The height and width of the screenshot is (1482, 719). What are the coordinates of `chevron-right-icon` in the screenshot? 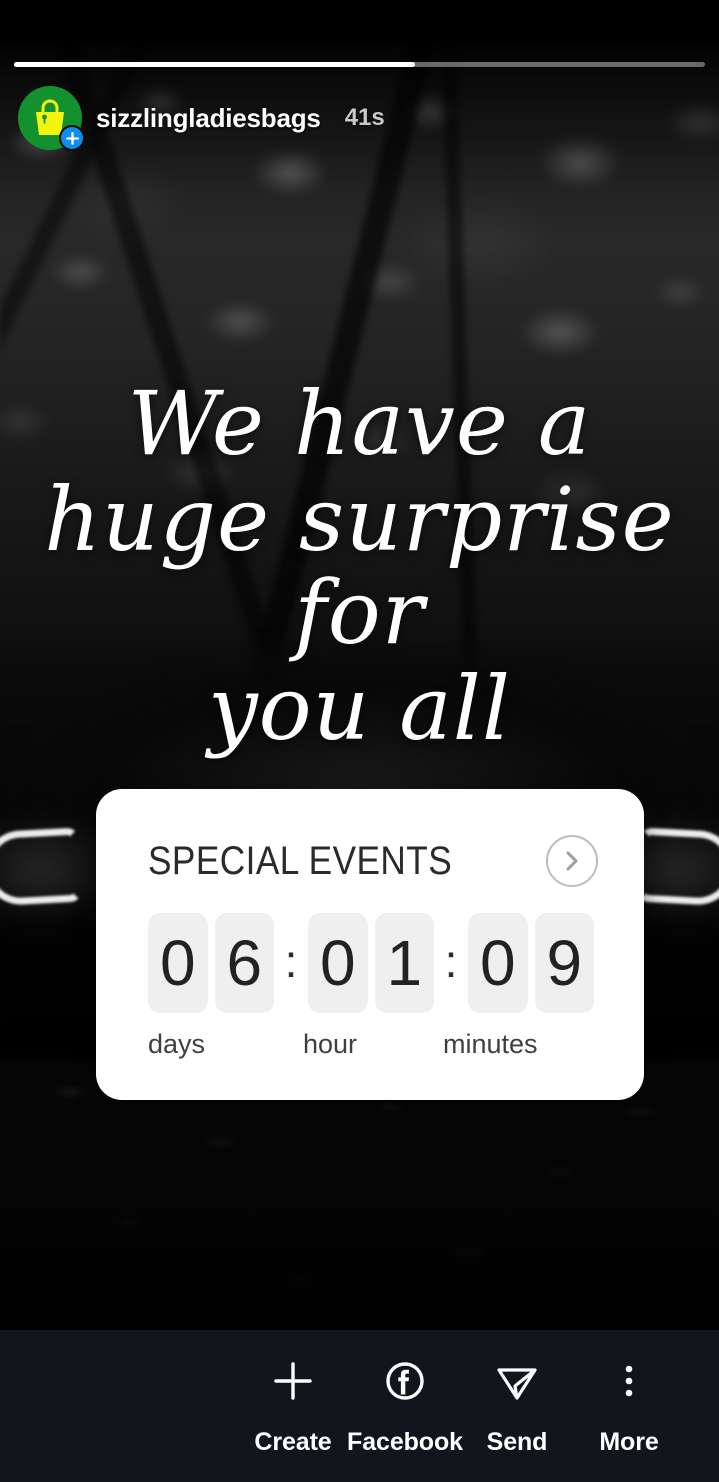 It's located at (572, 861).